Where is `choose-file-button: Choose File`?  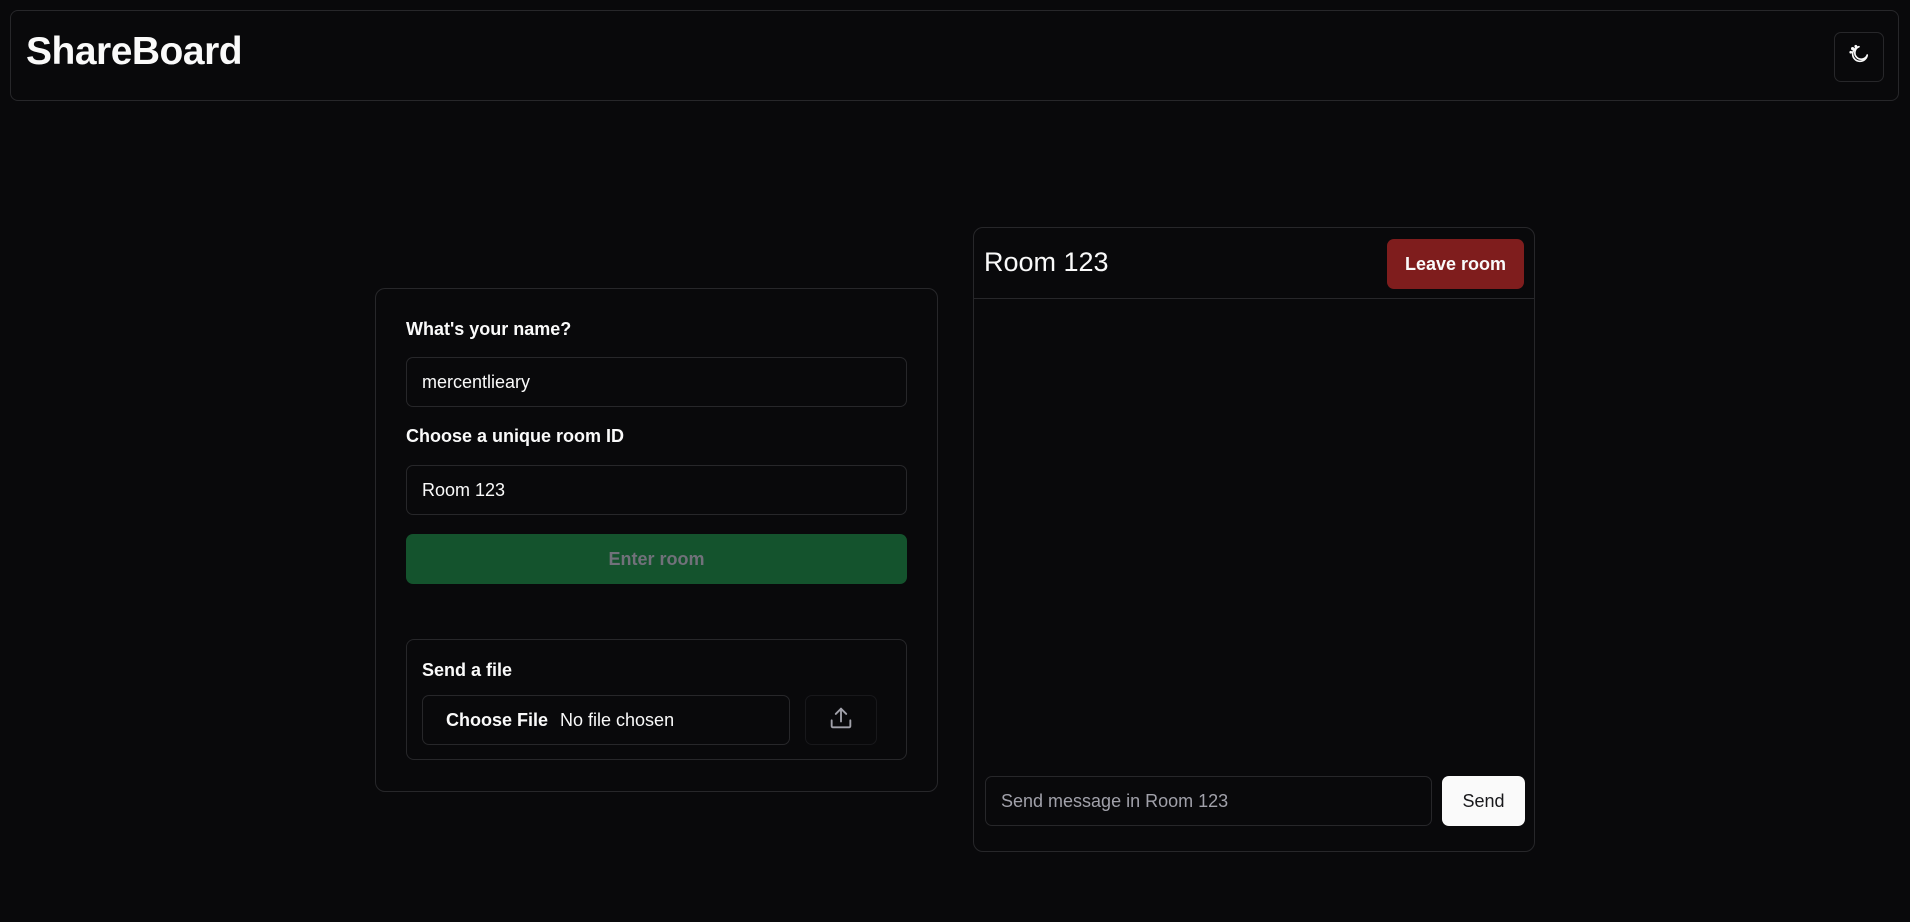
choose-file-button: Choose File is located at coordinates (497, 720).